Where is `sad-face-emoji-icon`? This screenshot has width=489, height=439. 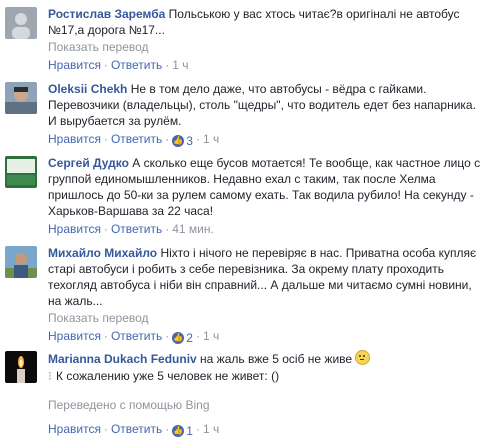
sad-face-emoji-icon is located at coordinates (363, 357).